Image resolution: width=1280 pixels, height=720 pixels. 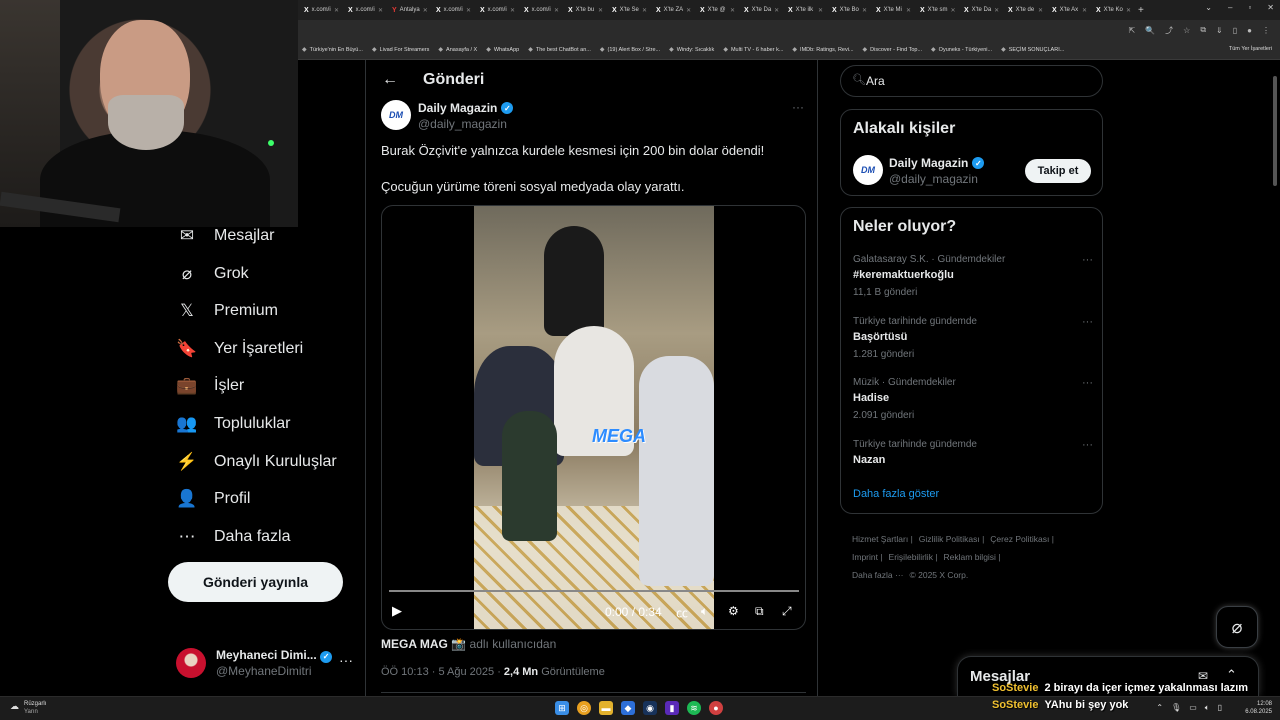 What do you see at coordinates (256, 462) in the screenshot?
I see `nav-item-verified-orgs: ⚡ Onaylı Kuruluşlar` at bounding box center [256, 462].